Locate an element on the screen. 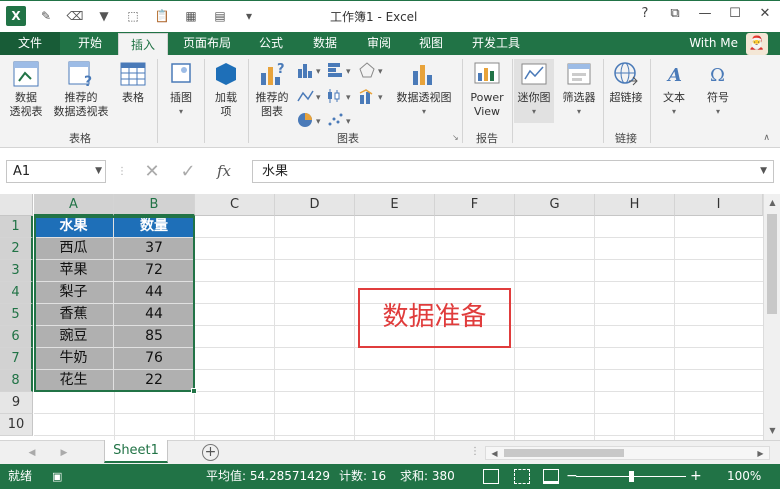  status-average: 平均值: 54.28571429 is located at coordinates (268, 476).